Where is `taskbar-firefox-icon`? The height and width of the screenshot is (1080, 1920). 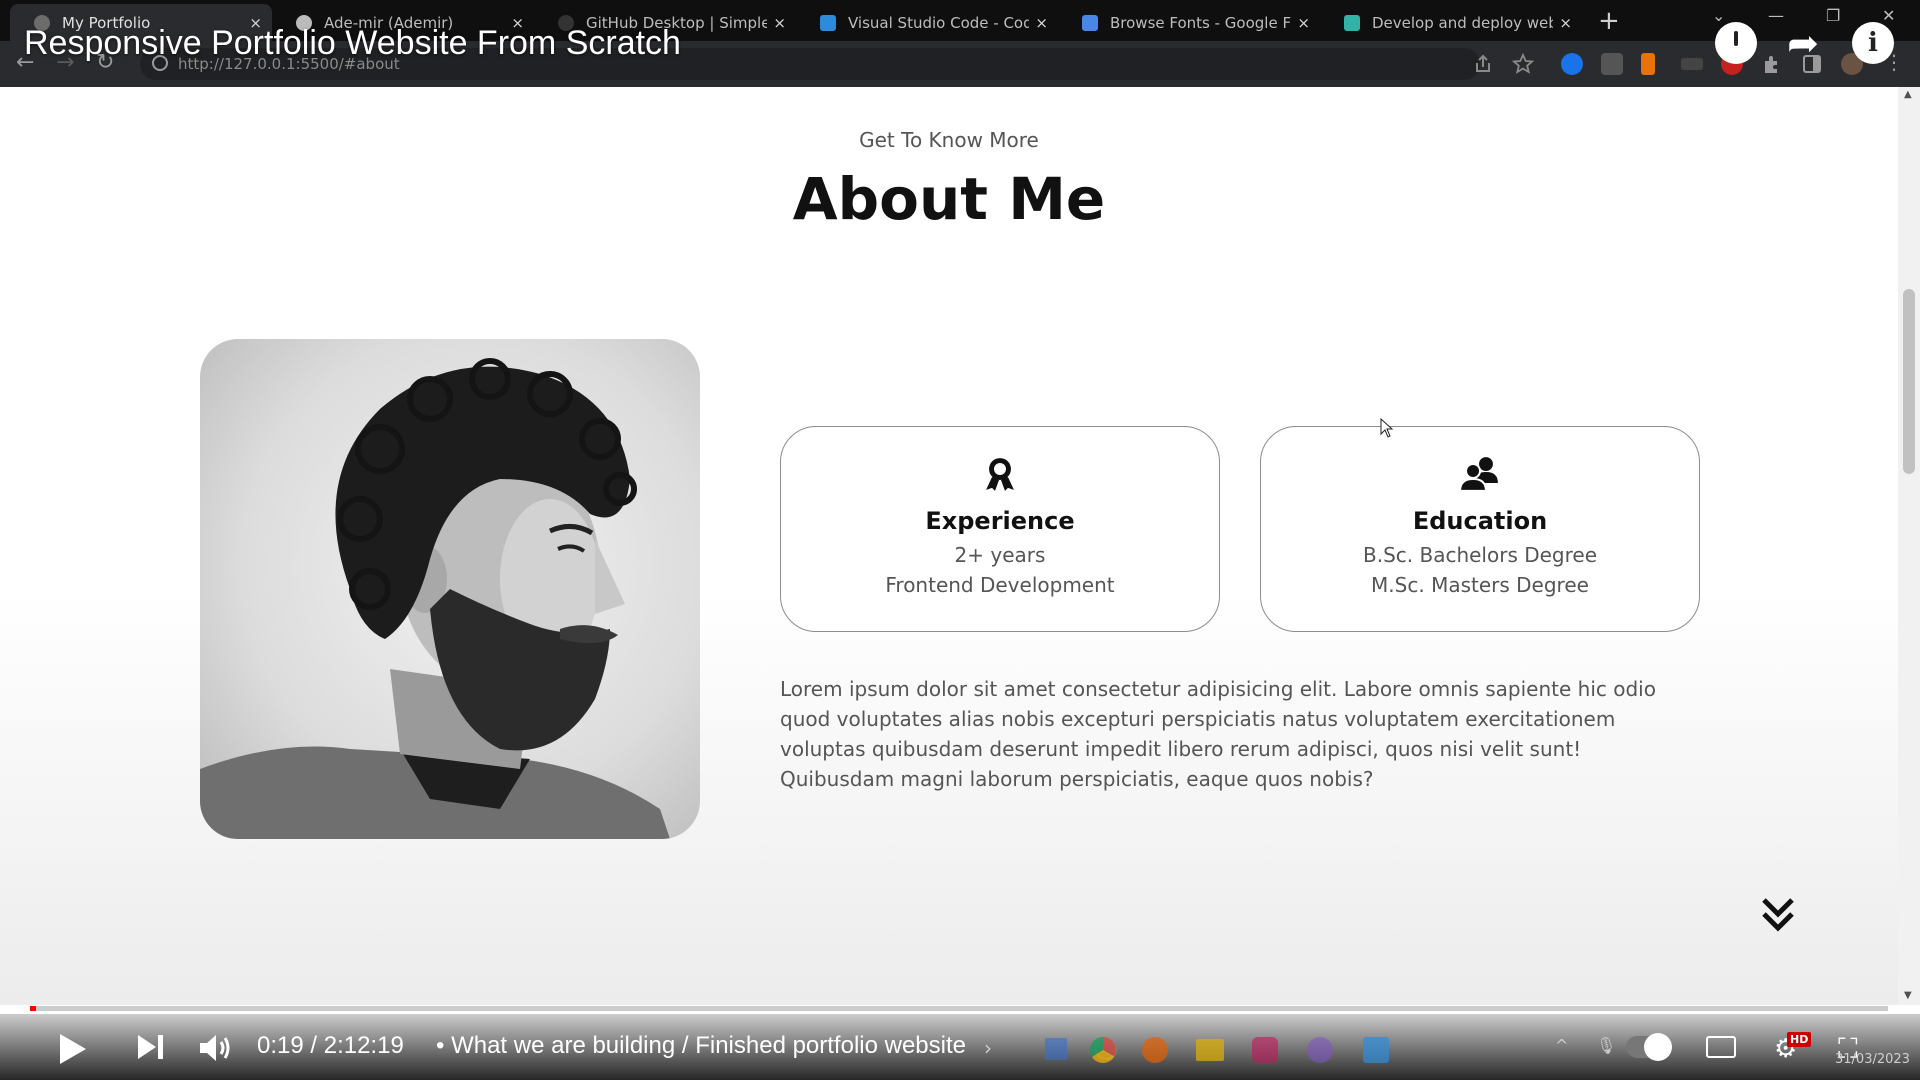
taskbar-firefox-icon is located at coordinates (1155, 1050).